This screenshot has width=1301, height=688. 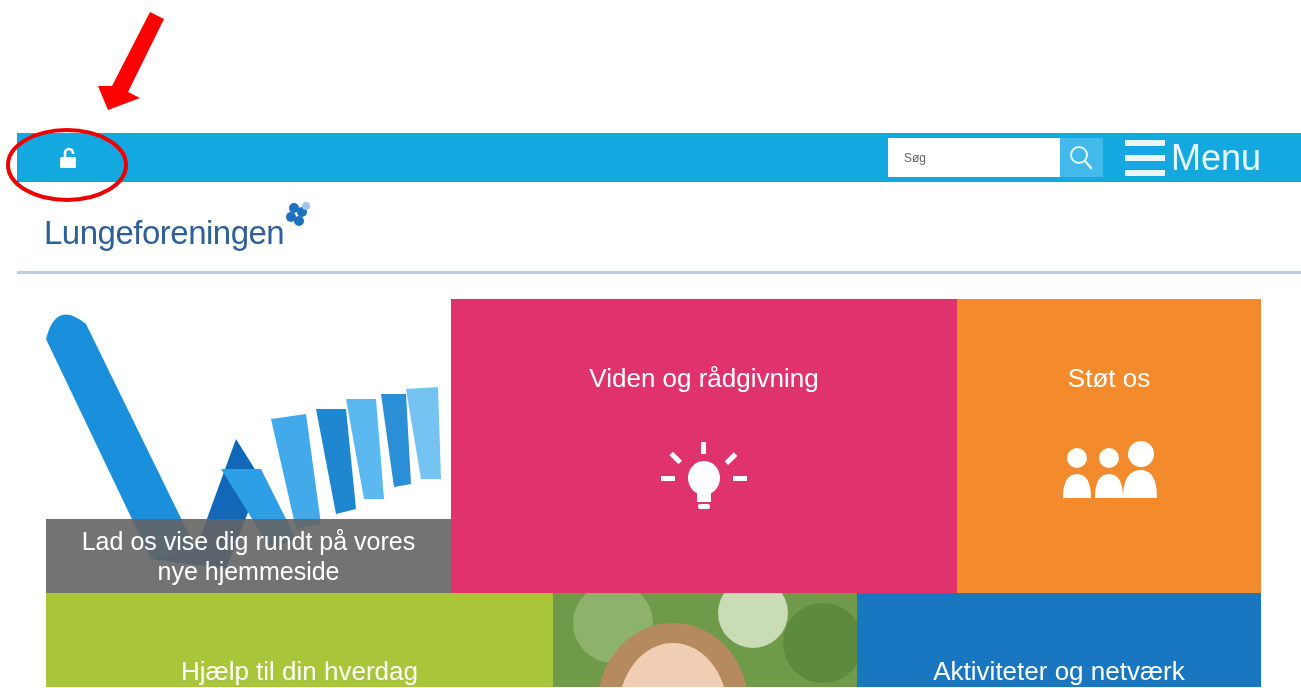 I want to click on logo-link: Lungeforeningen, so click(x=179, y=226).